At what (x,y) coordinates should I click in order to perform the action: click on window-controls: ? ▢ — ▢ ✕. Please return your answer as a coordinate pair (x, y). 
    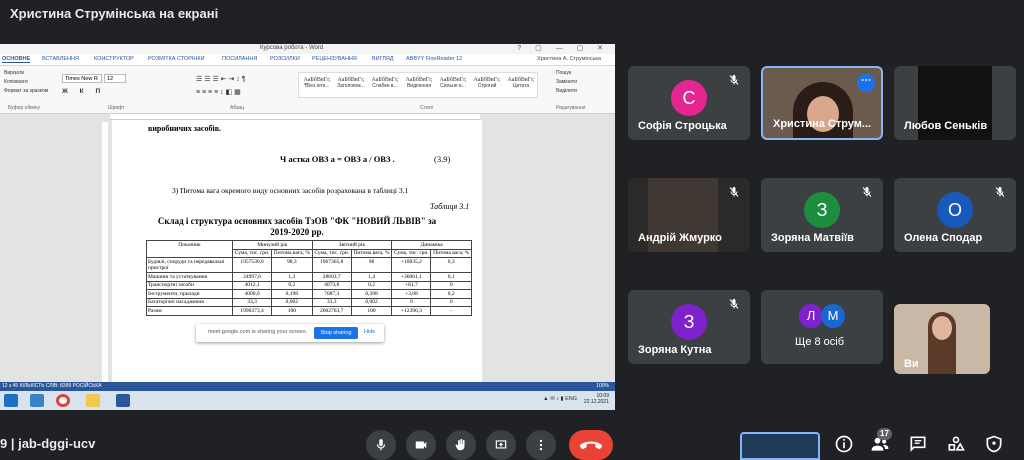
    Looking at the image, I should click on (563, 48).